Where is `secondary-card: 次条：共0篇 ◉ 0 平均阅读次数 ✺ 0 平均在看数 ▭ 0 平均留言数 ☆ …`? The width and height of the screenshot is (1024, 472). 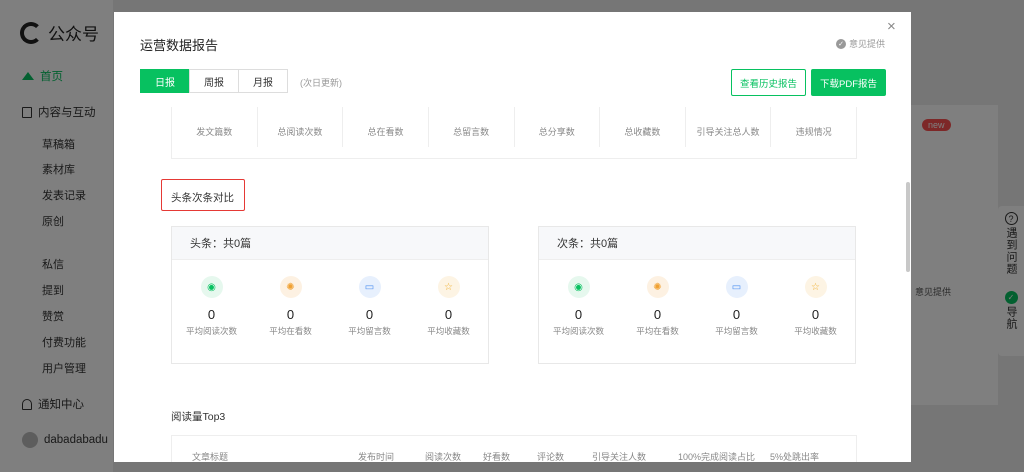 secondary-card: 次条：共0篇 ◉ 0 平均阅读次数 ✺ 0 平均在看数 ▭ 0 平均留言数 ☆ … is located at coordinates (697, 295).